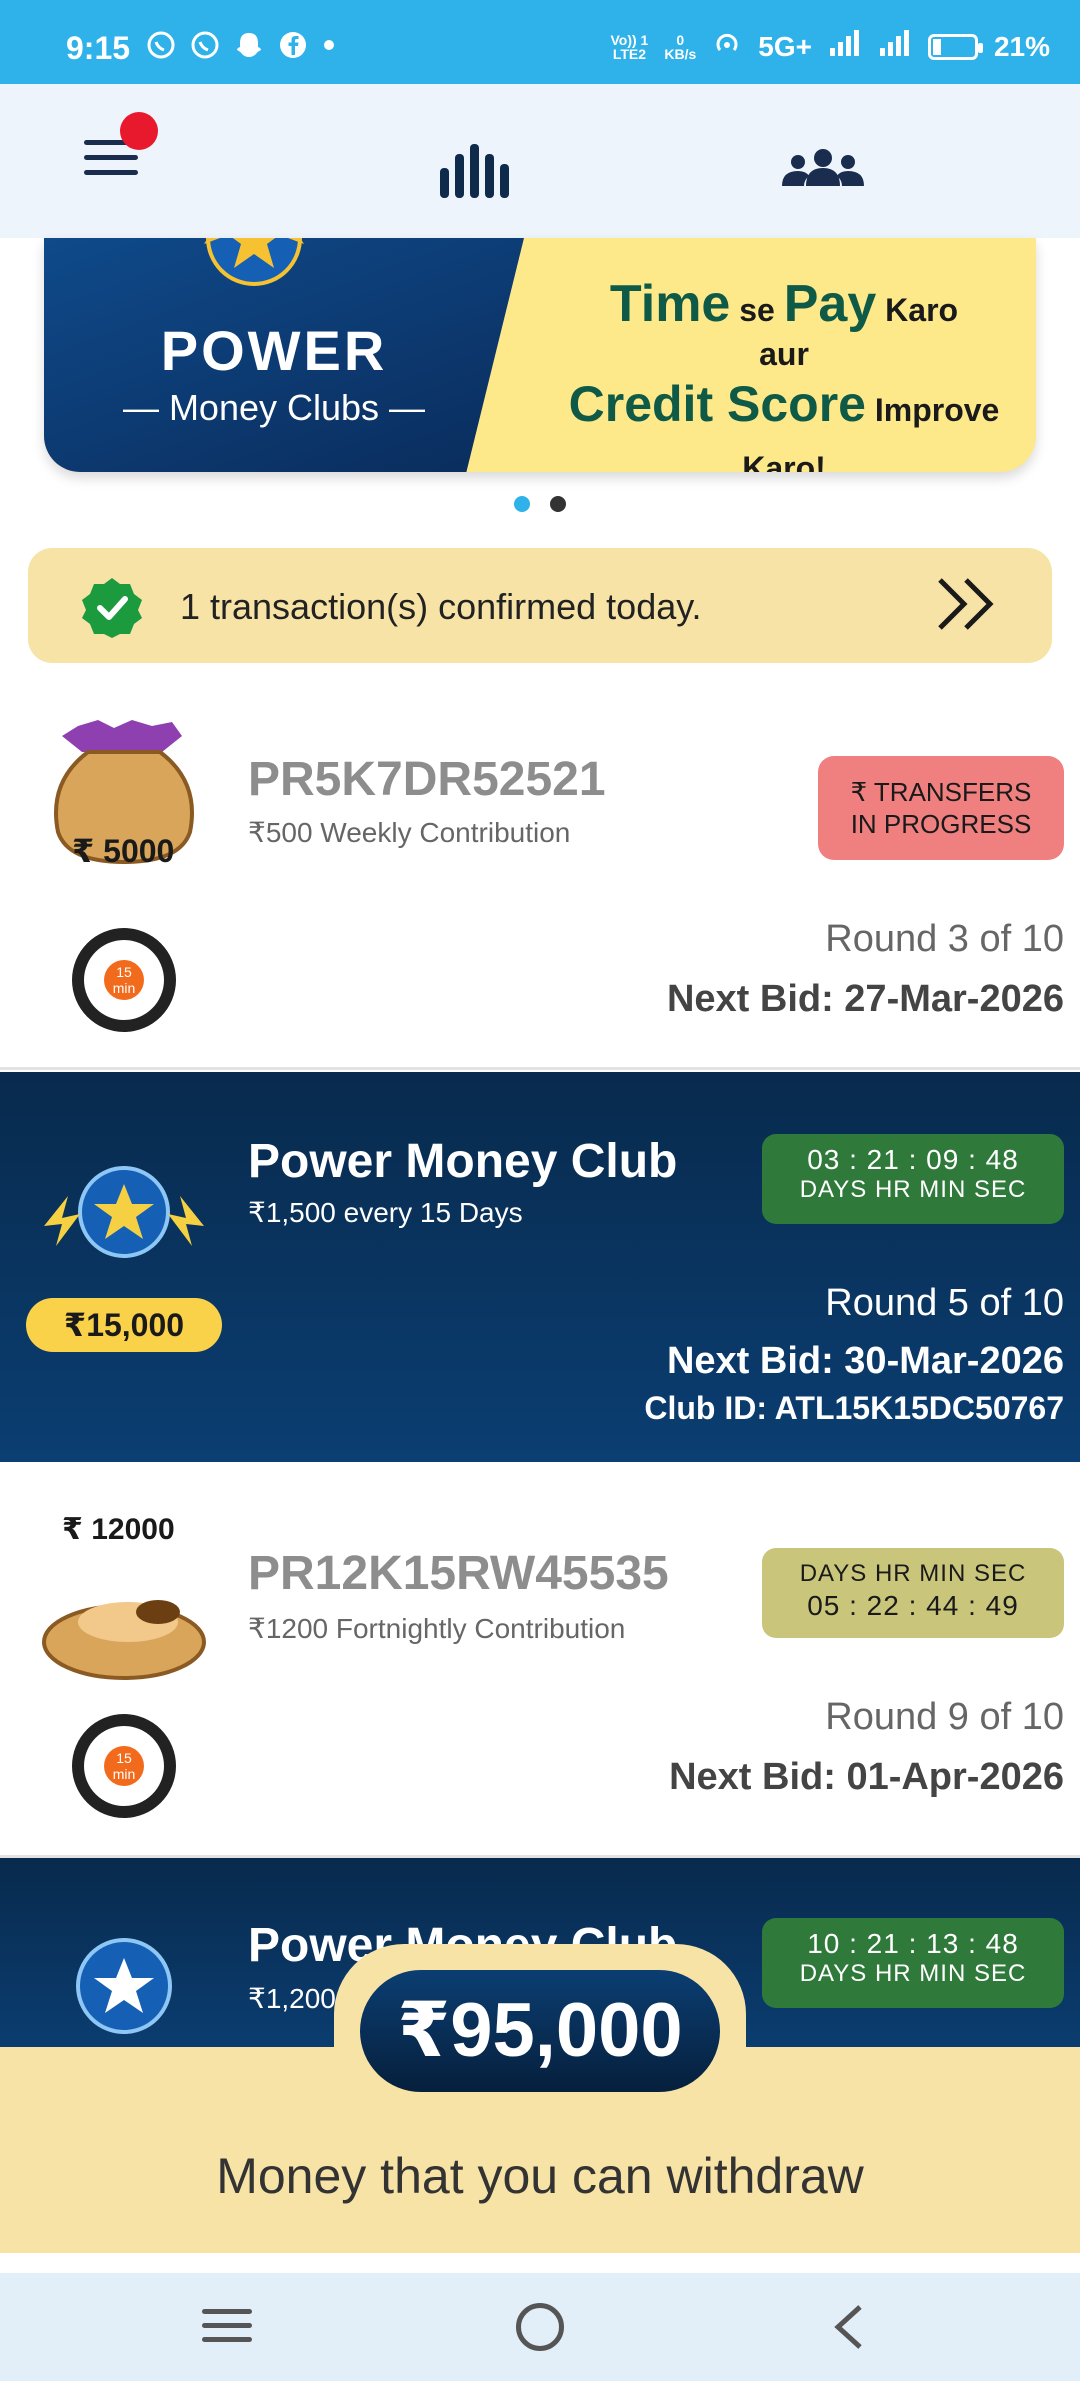  Describe the element at coordinates (540, 2031) in the screenshot. I see `withdraw-amount: ₹95,000` at that location.